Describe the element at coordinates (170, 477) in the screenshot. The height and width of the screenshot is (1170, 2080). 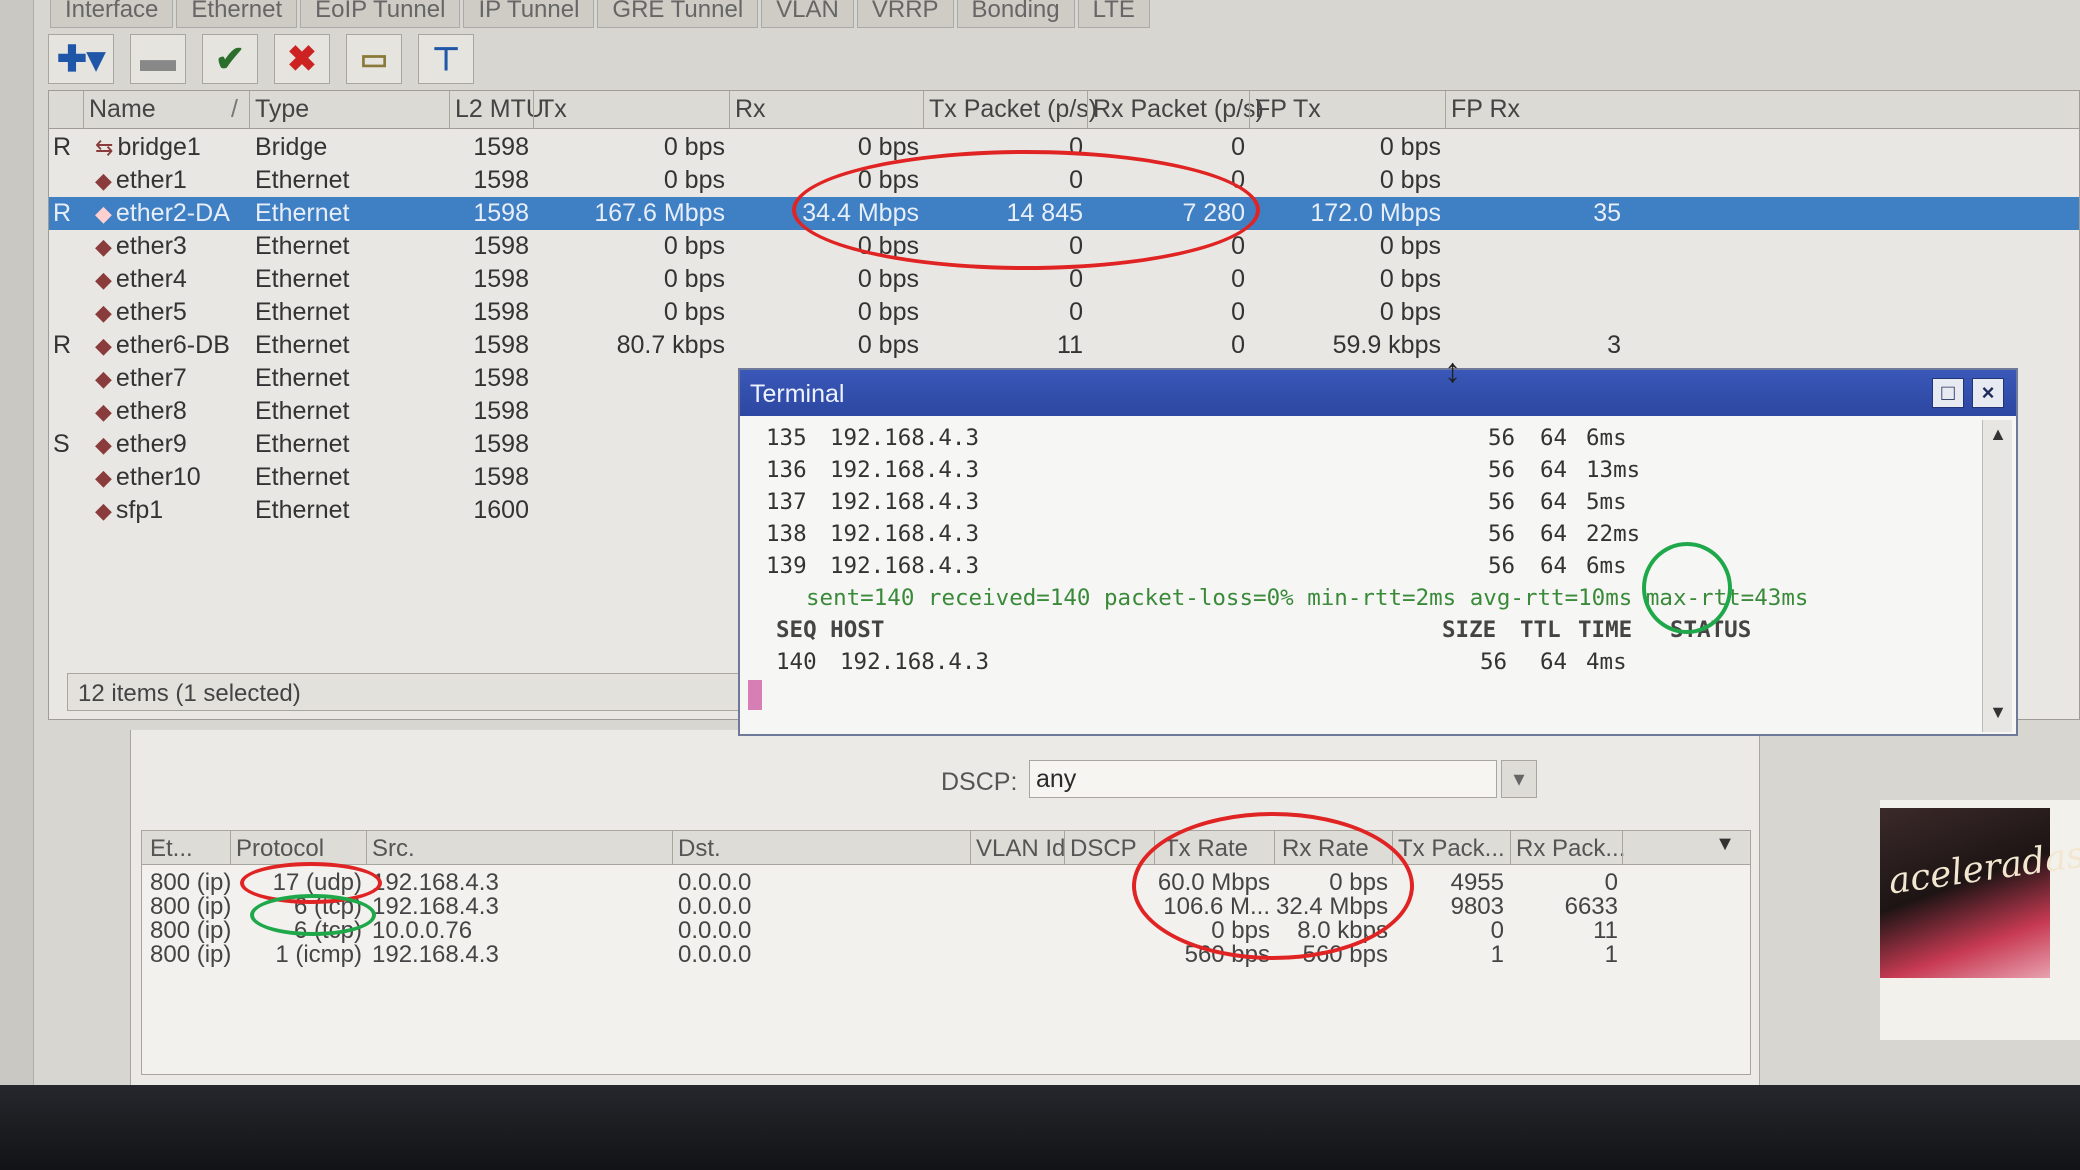
I see `cell-name: ◆ ether10` at that location.